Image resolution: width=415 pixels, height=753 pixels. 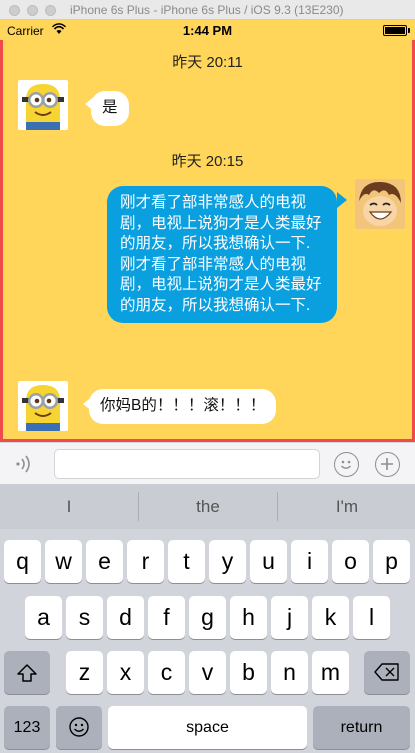 I want to click on space-key: space, so click(x=207, y=727).